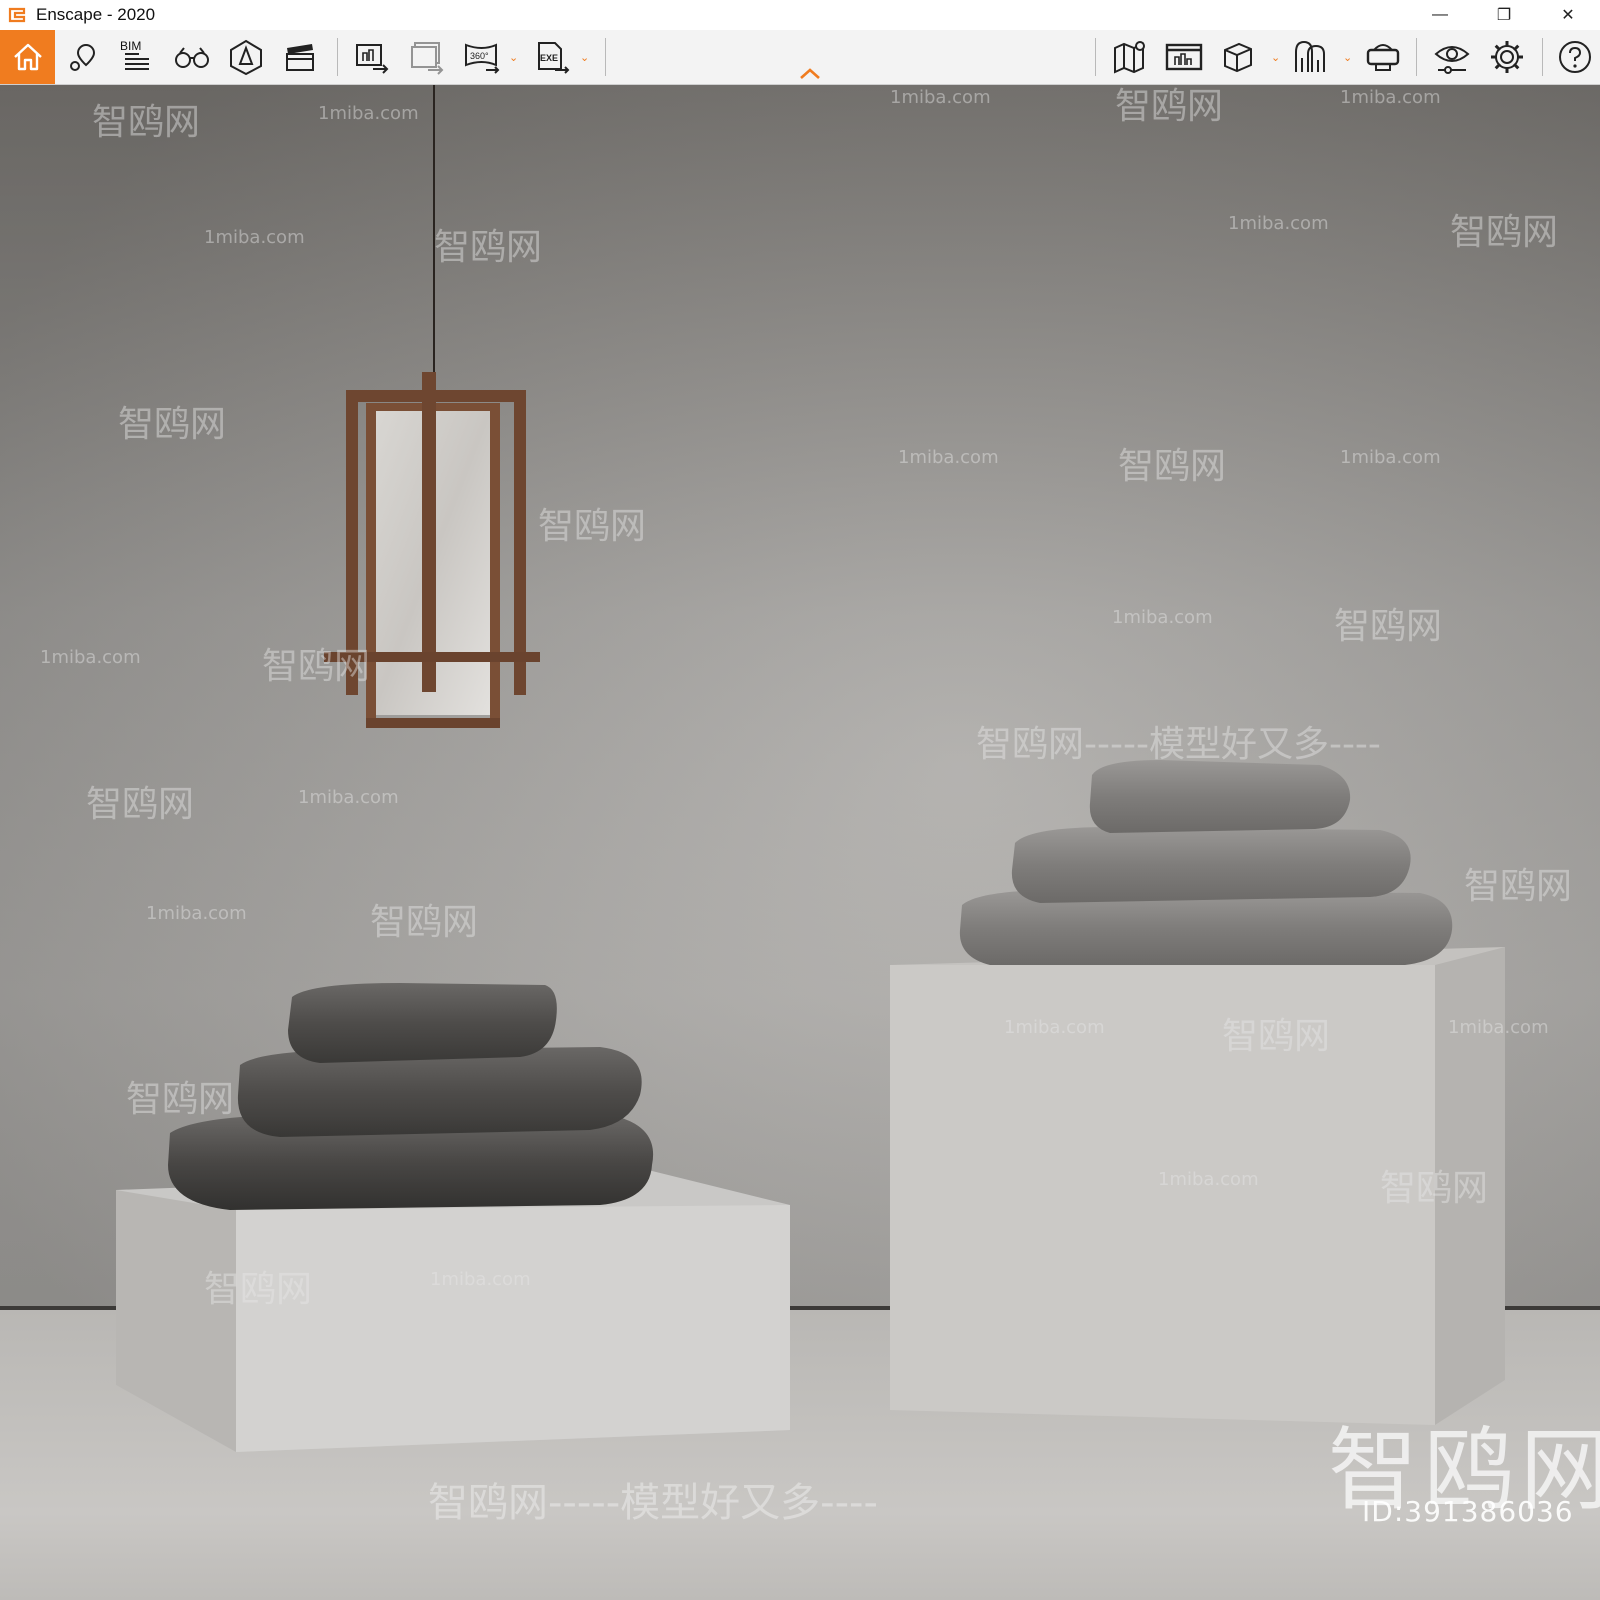  I want to click on map-icon, so click(1129, 57).